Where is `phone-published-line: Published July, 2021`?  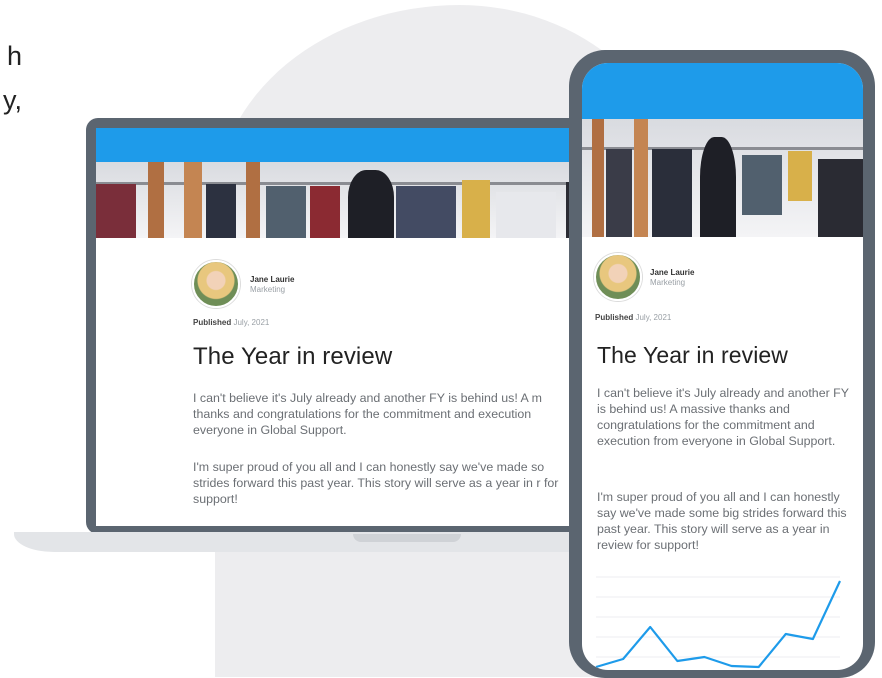 phone-published-line: Published July, 2021 is located at coordinates (633, 317).